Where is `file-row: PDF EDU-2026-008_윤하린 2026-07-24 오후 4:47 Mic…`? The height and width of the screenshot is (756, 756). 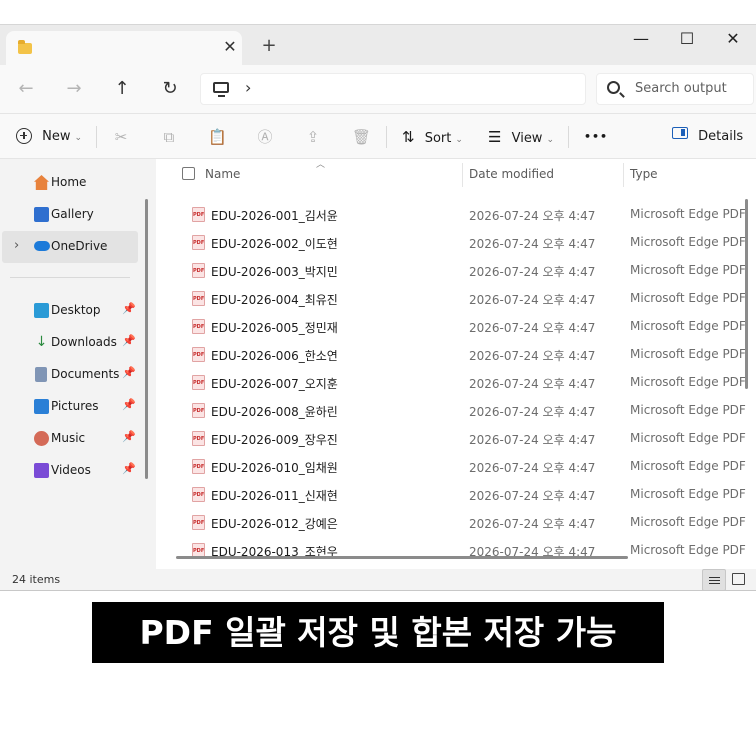
file-row: PDF EDU-2026-008_윤하린 2026-07-24 오후 4:47 Mic… is located at coordinates (456, 411).